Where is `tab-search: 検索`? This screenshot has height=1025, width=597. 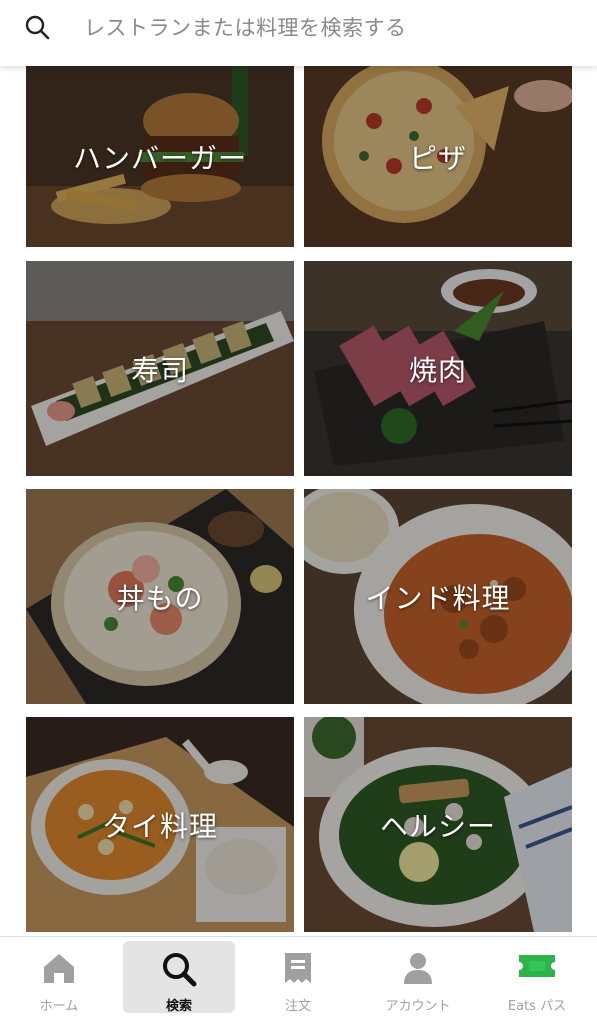 tab-search: 検索 is located at coordinates (179, 977).